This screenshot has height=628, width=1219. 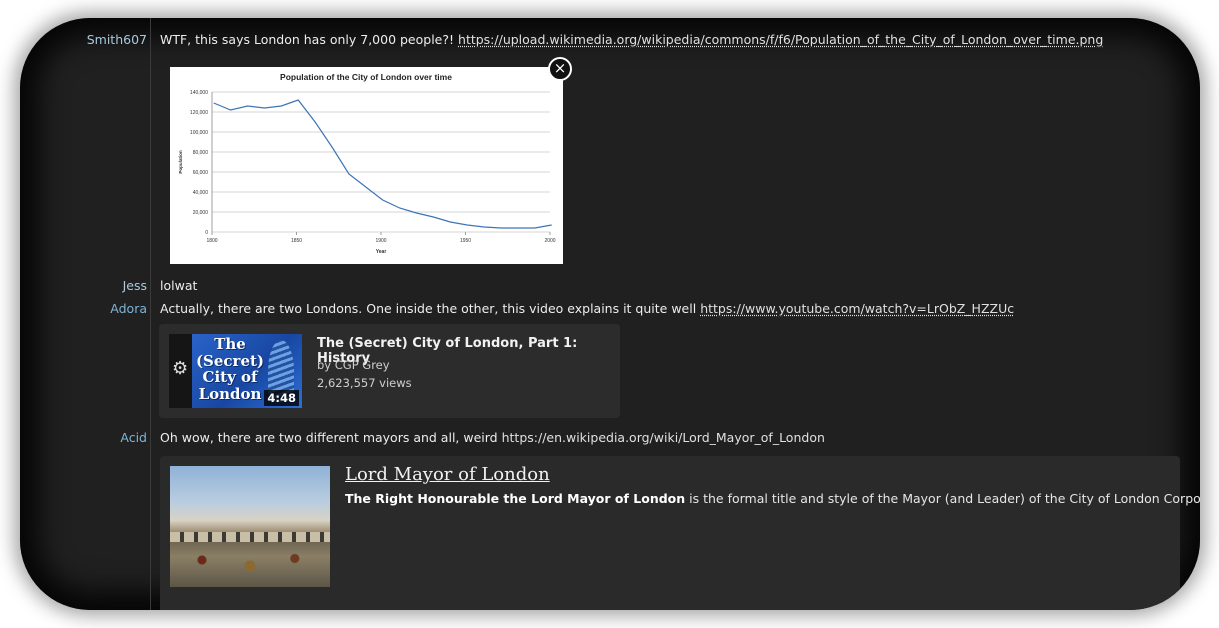 I want to click on video-thumbnail: ⚙ The (Secret) City of London 4:48, so click(x=235, y=371).